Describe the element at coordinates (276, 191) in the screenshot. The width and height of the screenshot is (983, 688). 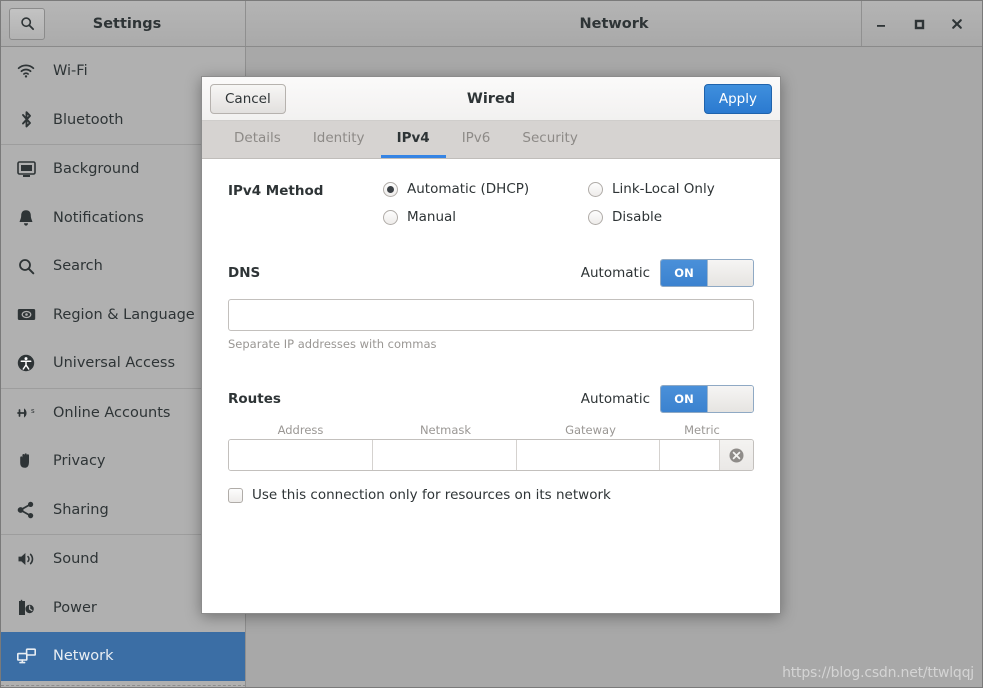
I see `ipv4-method-label: IPv4 Method` at that location.